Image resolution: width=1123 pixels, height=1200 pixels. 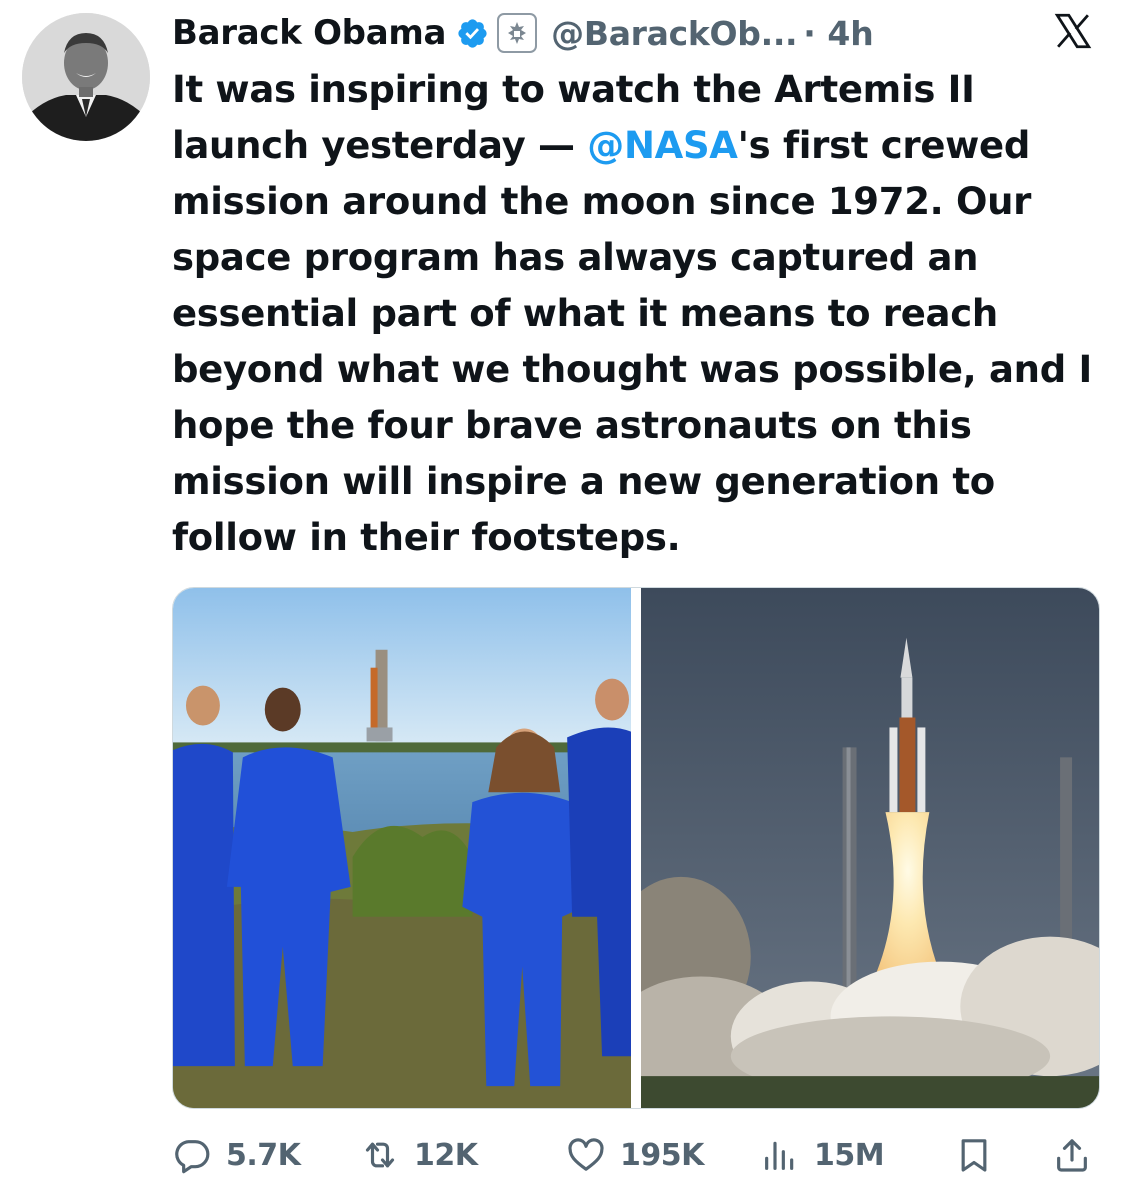 I want to click on bookmark-icon, so click(x=974, y=1155).